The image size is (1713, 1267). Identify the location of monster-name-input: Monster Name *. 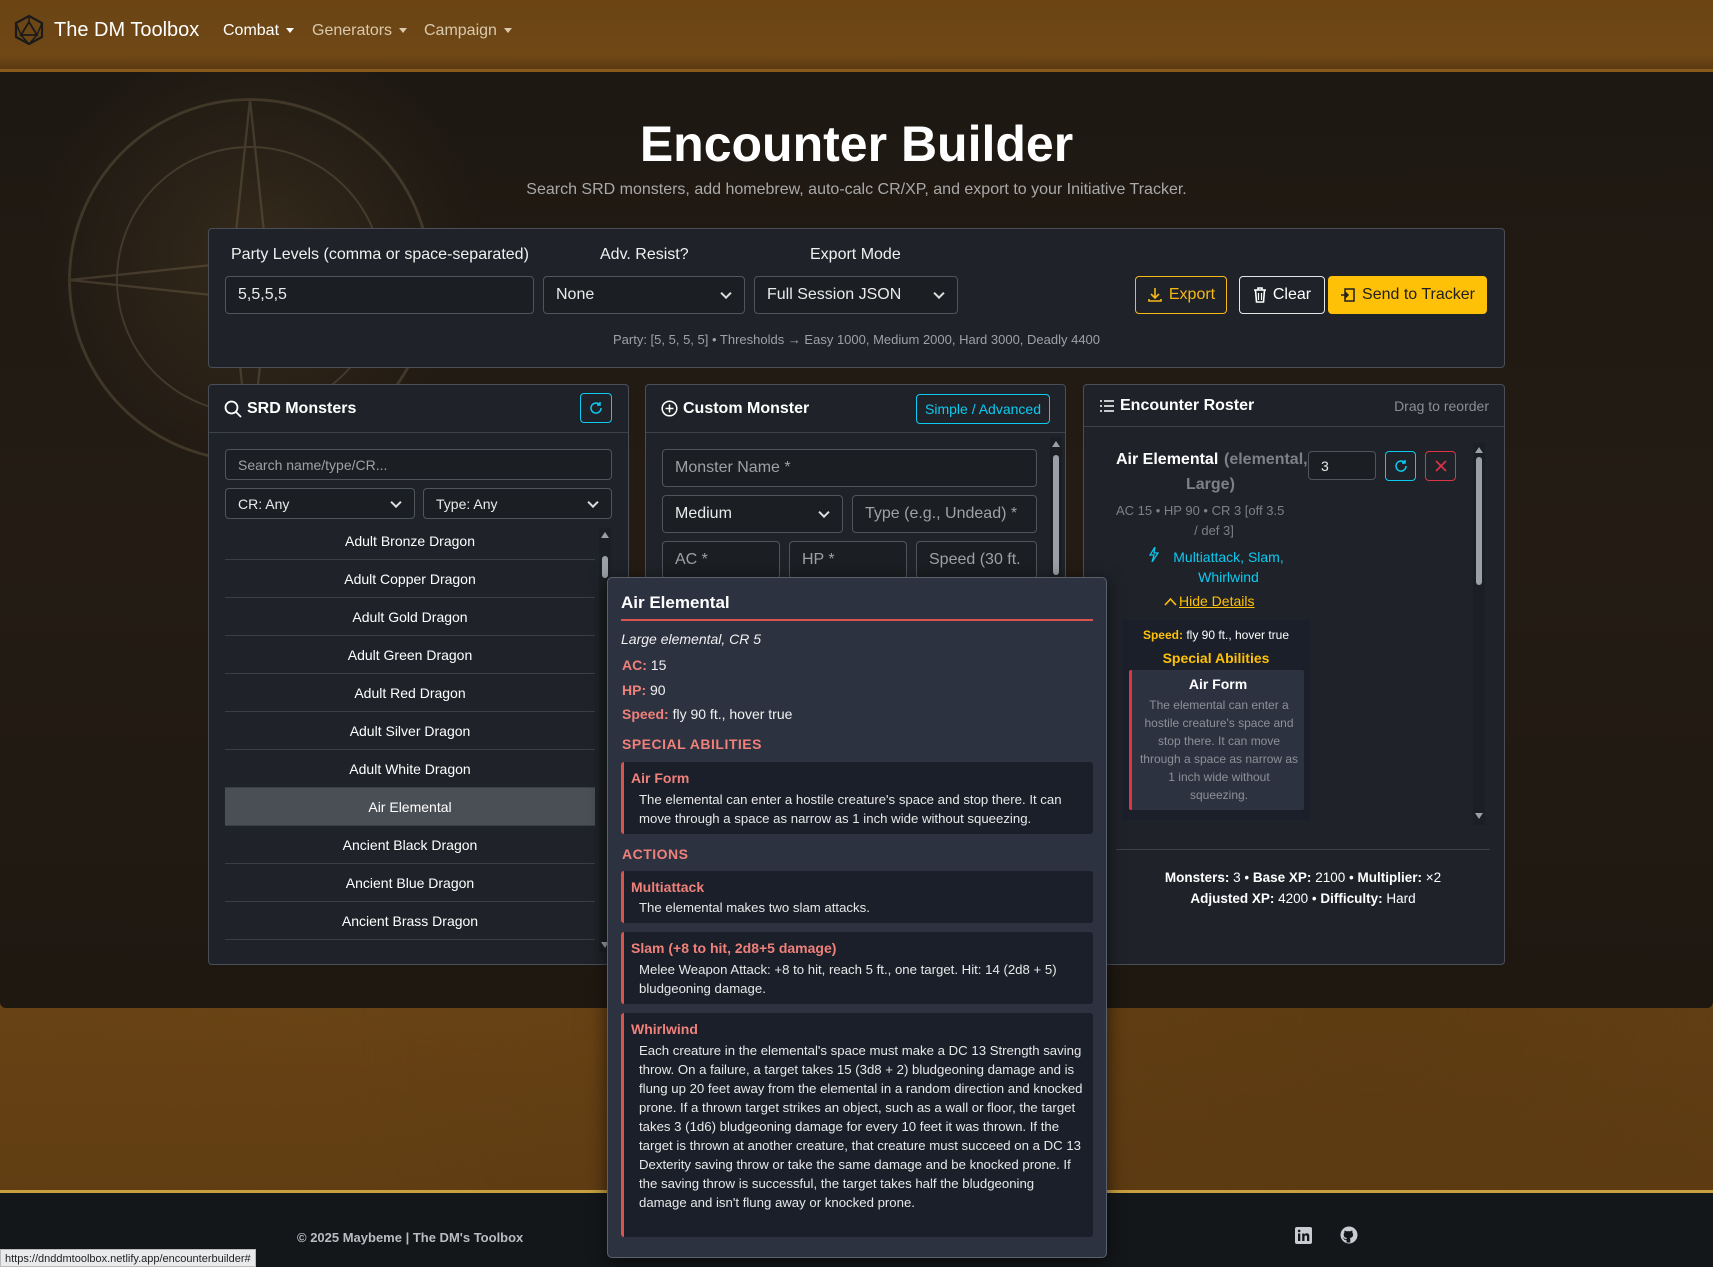
(849, 468).